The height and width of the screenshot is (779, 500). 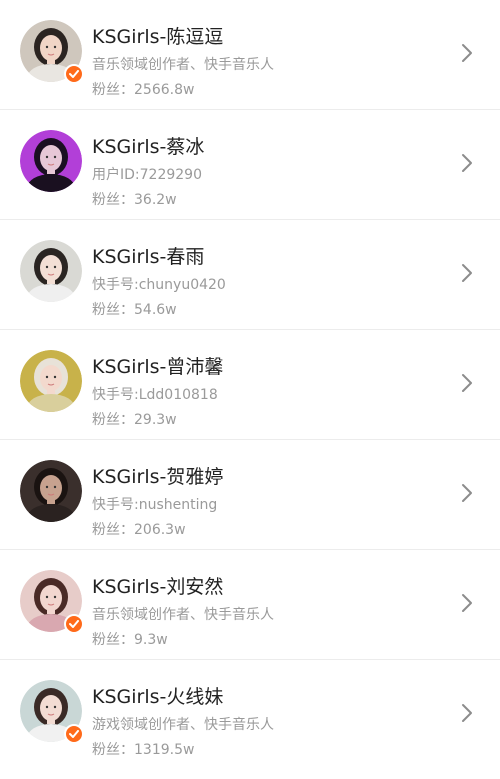 What do you see at coordinates (134, 200) in the screenshot?
I see `follower-count: 粉丝：36.2w` at bounding box center [134, 200].